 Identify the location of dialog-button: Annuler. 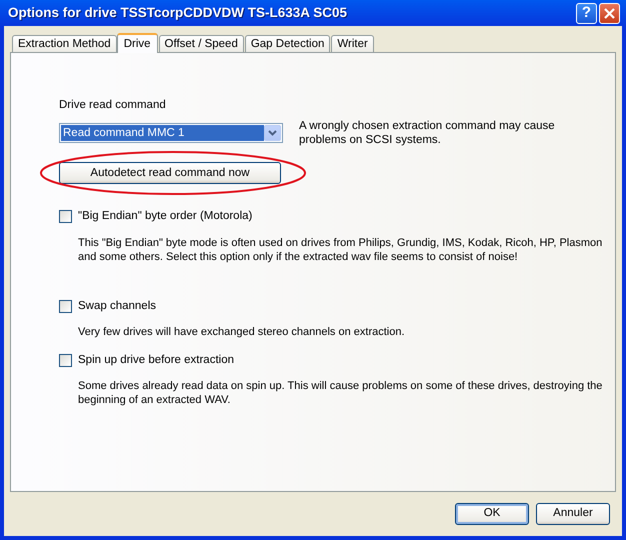
(573, 514).